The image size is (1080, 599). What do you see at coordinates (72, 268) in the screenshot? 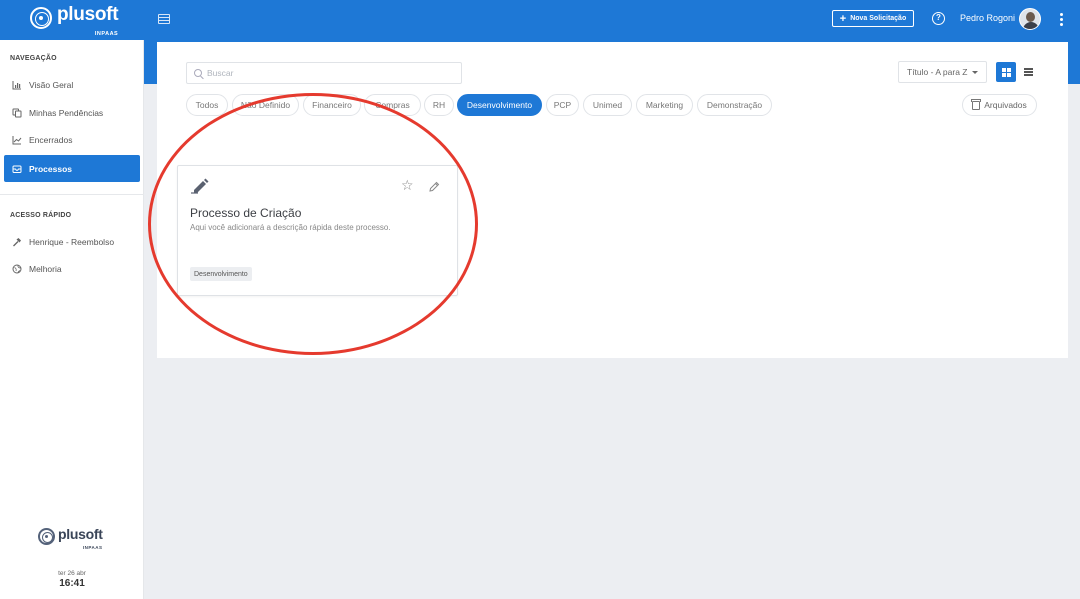
I see `sidebar-item-melhoria: Melhoria` at bounding box center [72, 268].